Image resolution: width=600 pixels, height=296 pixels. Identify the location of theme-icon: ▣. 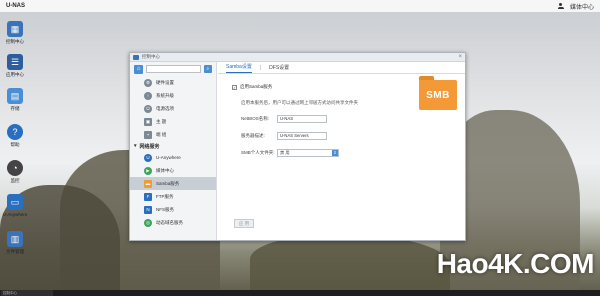
(148, 121).